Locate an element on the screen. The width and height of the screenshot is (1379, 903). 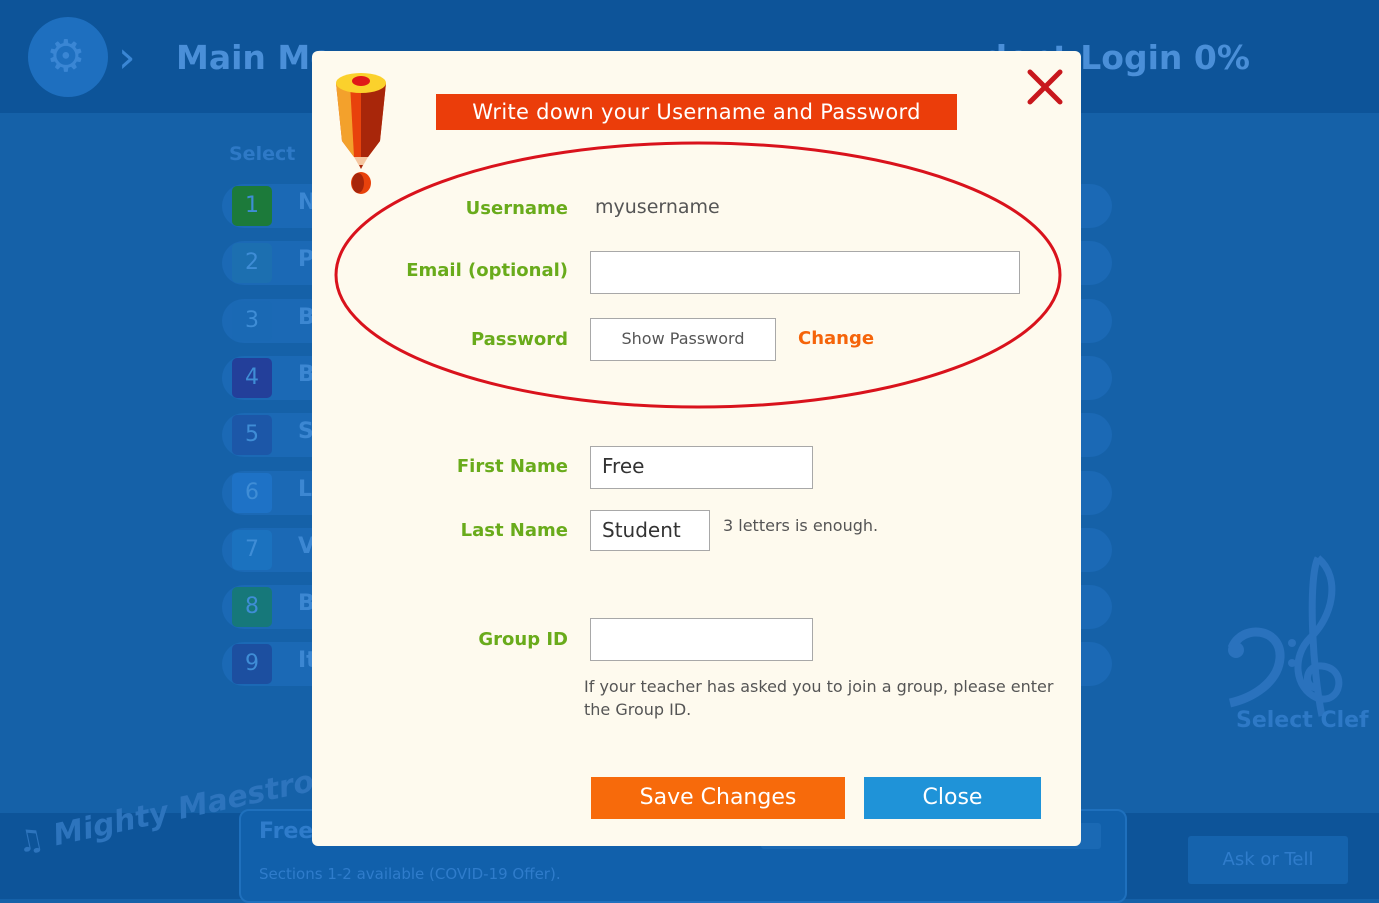
close-button: Close is located at coordinates (952, 798).